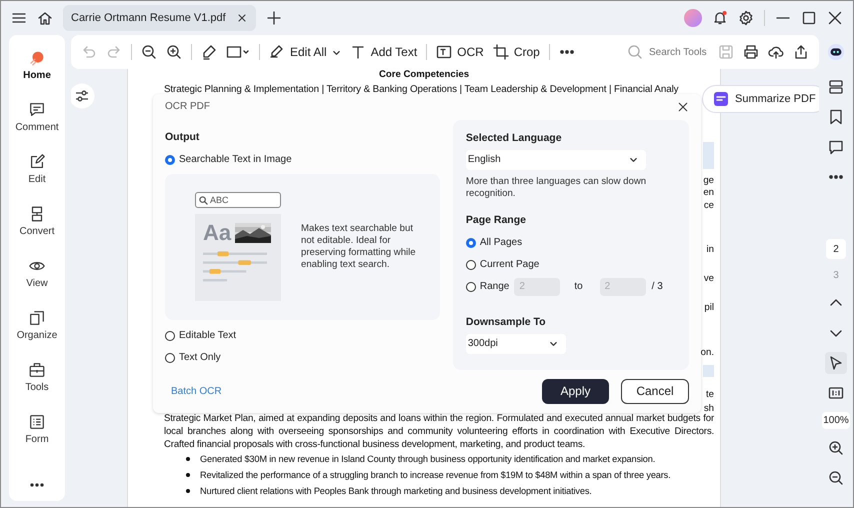 This screenshot has width=854, height=508. I want to click on rectangle-icon, so click(238, 52).